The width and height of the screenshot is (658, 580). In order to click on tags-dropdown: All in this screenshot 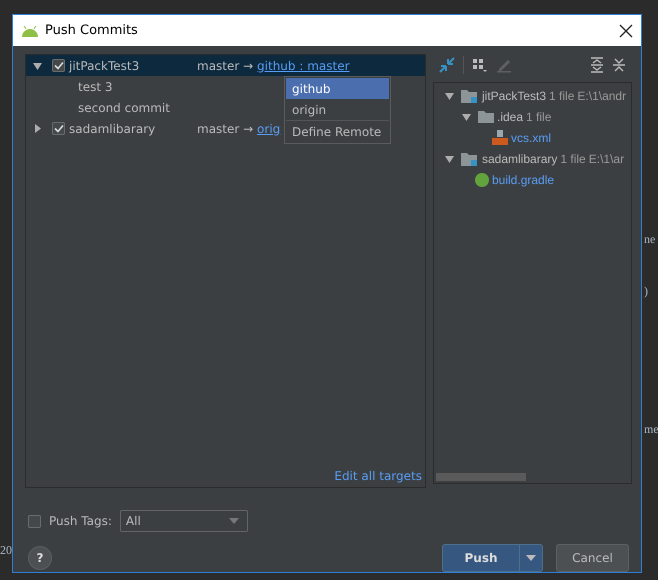, I will do `click(184, 521)`.